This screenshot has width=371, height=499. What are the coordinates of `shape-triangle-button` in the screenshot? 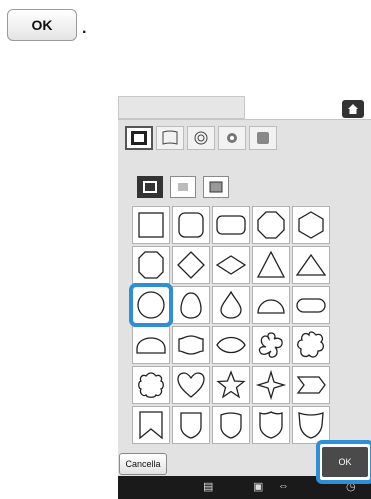 It's located at (271, 265).